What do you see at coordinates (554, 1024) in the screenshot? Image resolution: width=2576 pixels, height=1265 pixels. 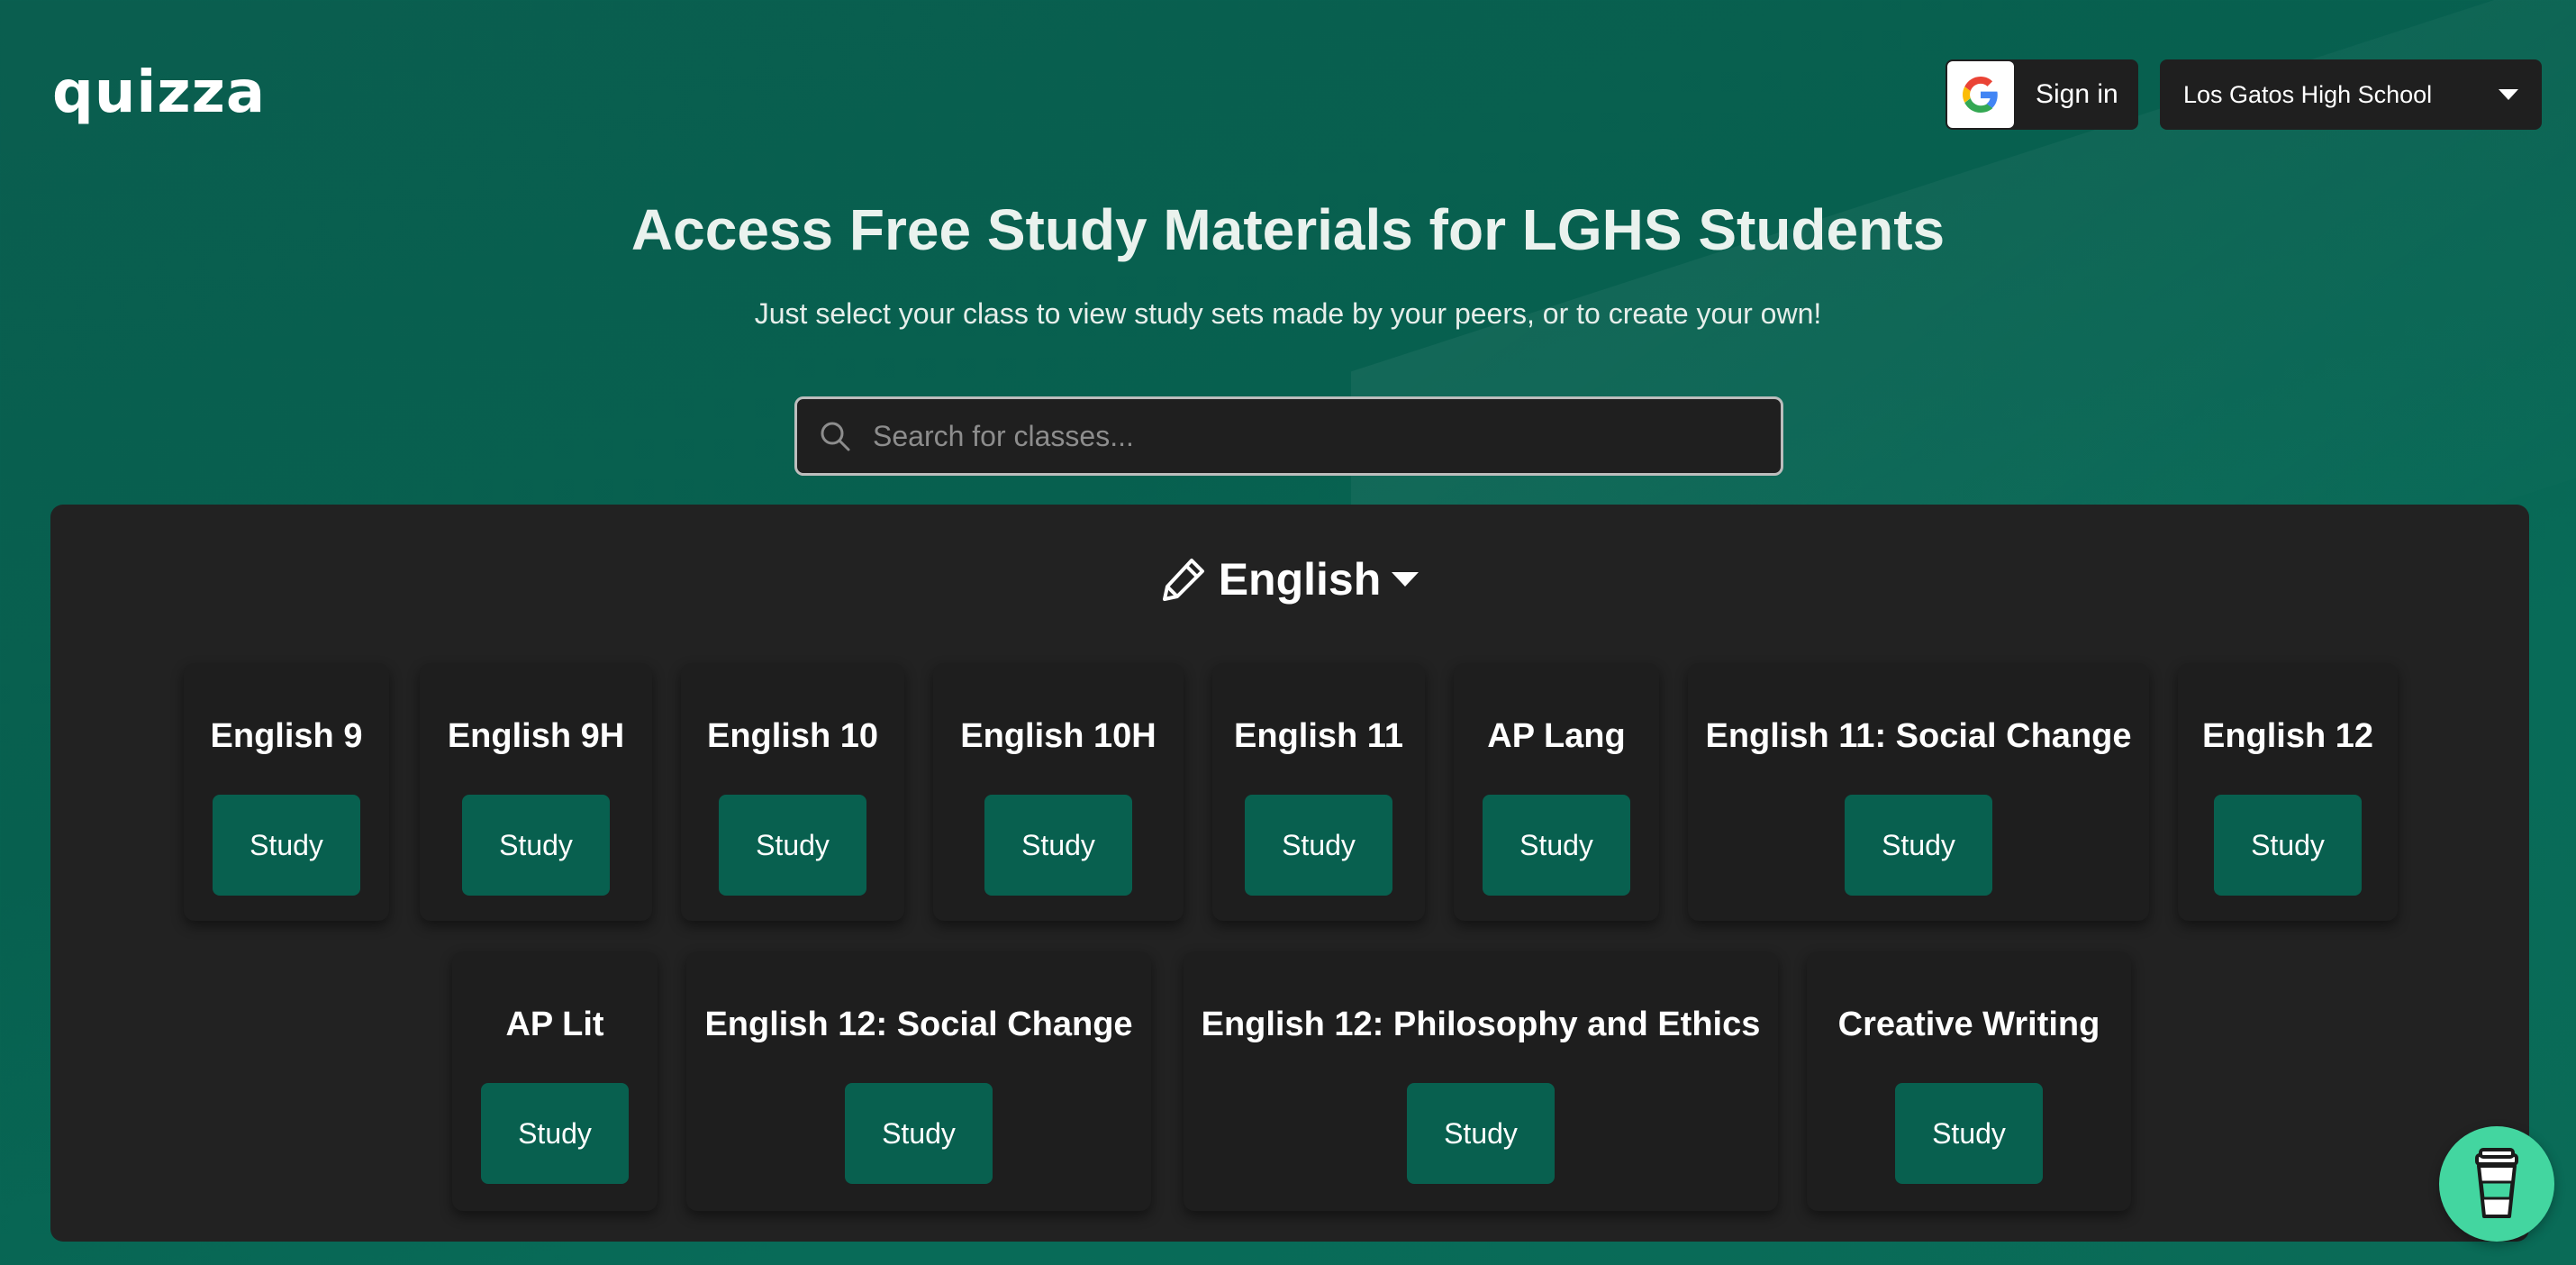 I see `class-card-title: AP Lit` at bounding box center [554, 1024].